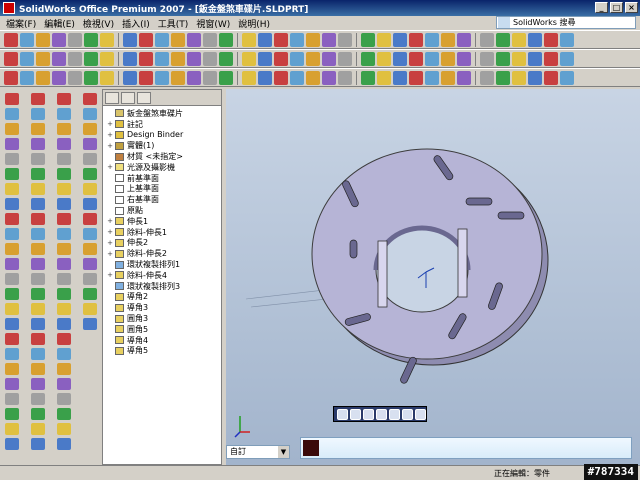 The image size is (640, 480). Describe the element at coordinates (163, 286) in the screenshot. I see `tree-item: 環狀複製排列3` at that location.